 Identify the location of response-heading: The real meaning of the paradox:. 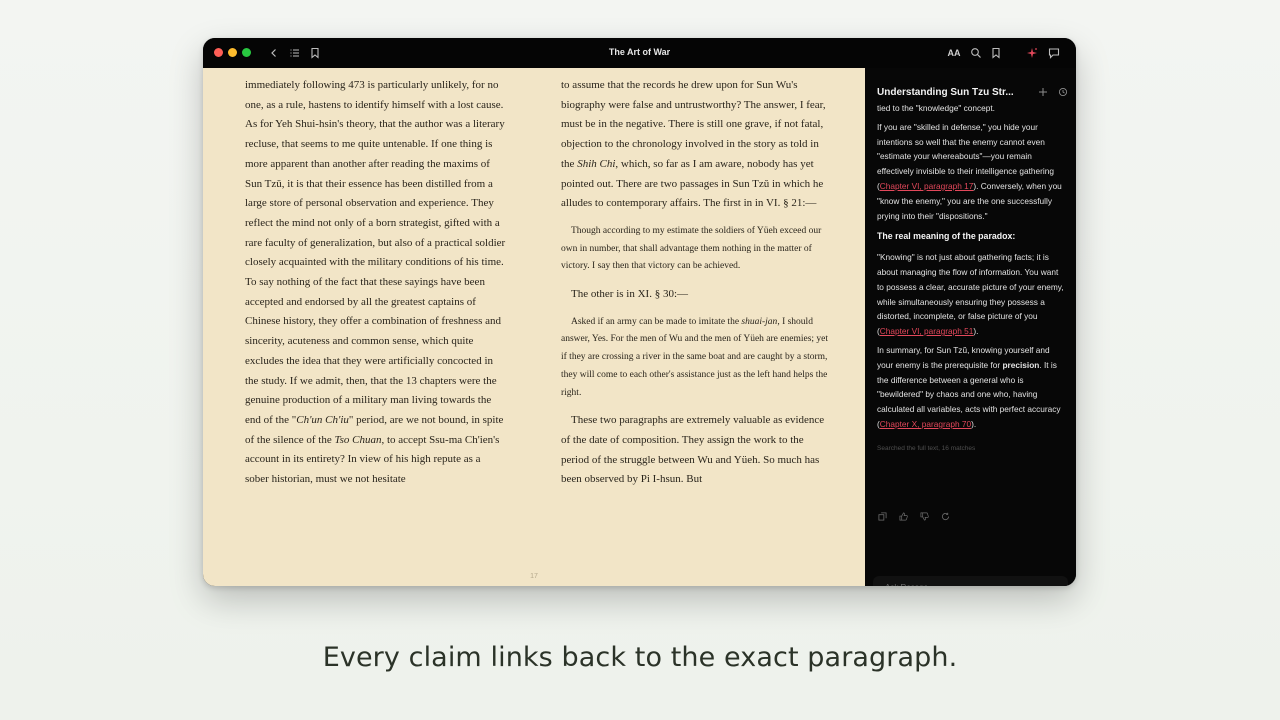
(946, 236).